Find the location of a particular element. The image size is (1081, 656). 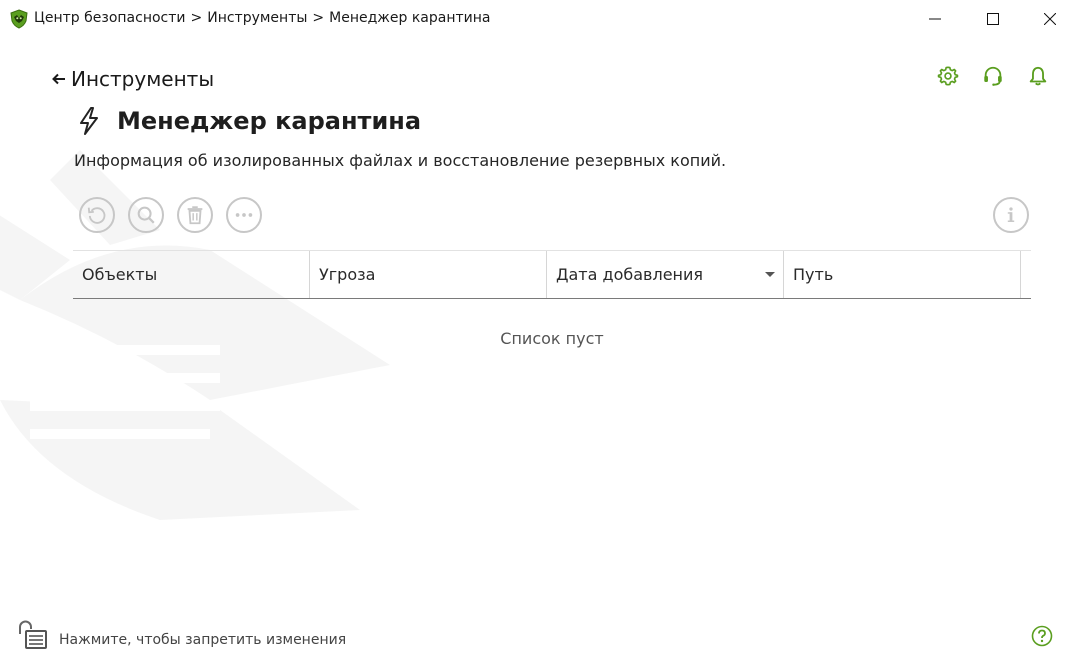

scan-button is located at coordinates (146, 215).